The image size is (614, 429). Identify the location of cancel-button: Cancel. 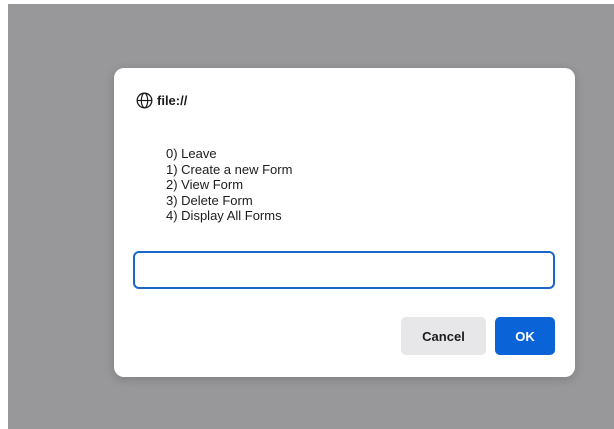
(443, 336).